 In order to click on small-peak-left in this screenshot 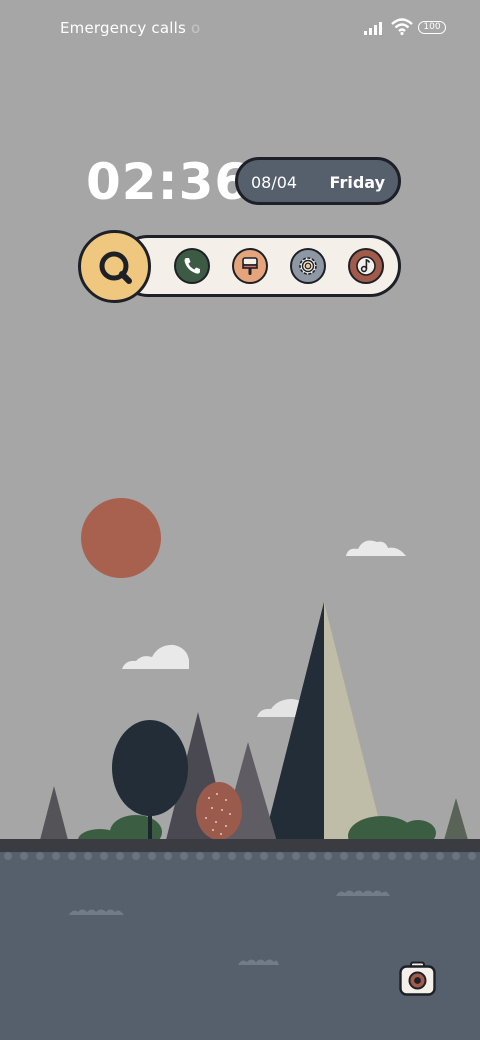, I will do `click(54, 813)`.